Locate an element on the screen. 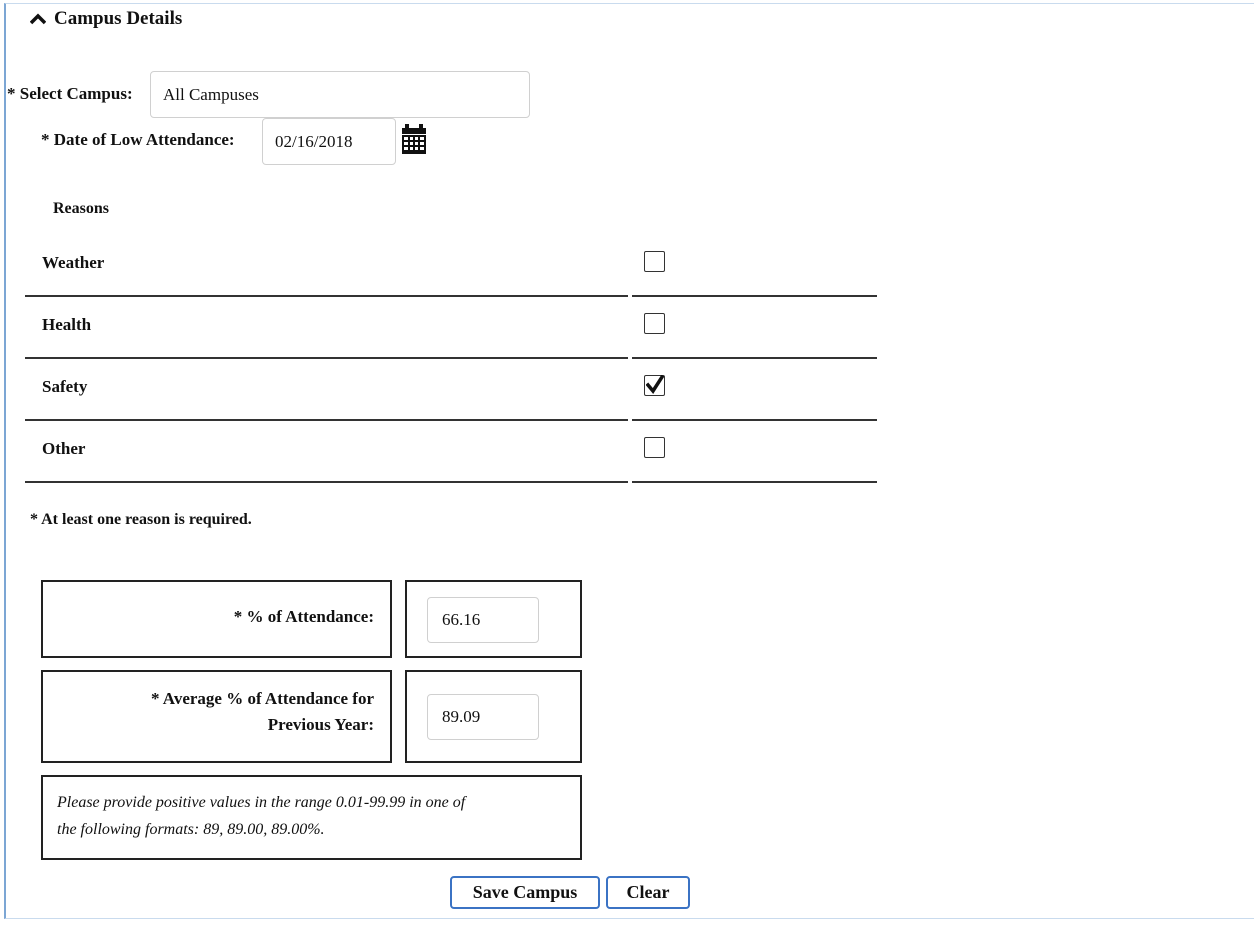 The image size is (1257, 929). attendance-label-box: * % of Attendance: is located at coordinates (216, 619).